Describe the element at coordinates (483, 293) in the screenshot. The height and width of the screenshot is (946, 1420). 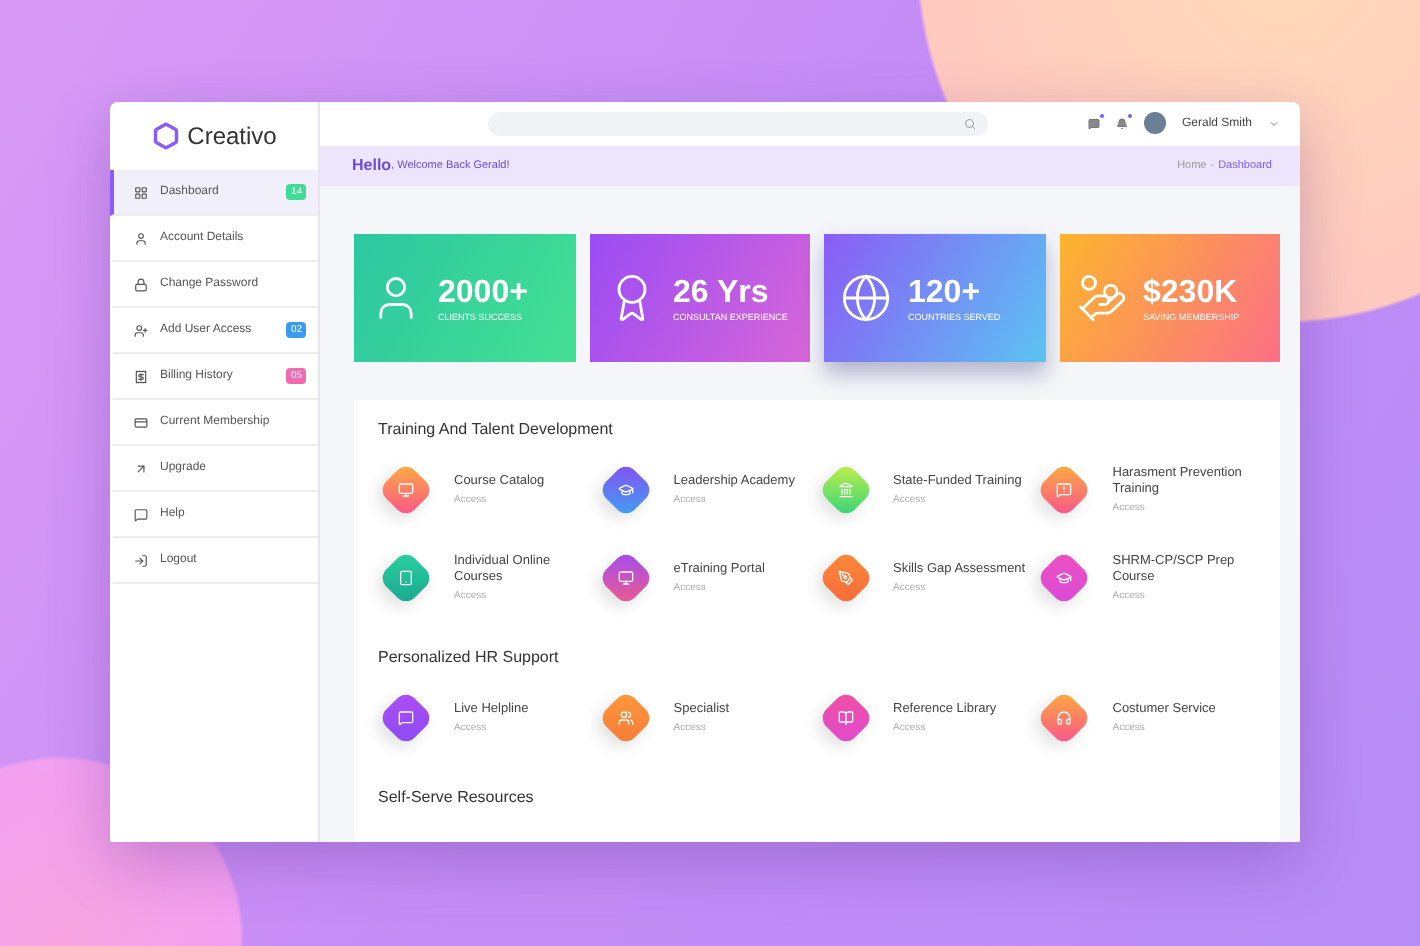
I see `stat-value: 2000+` at that location.